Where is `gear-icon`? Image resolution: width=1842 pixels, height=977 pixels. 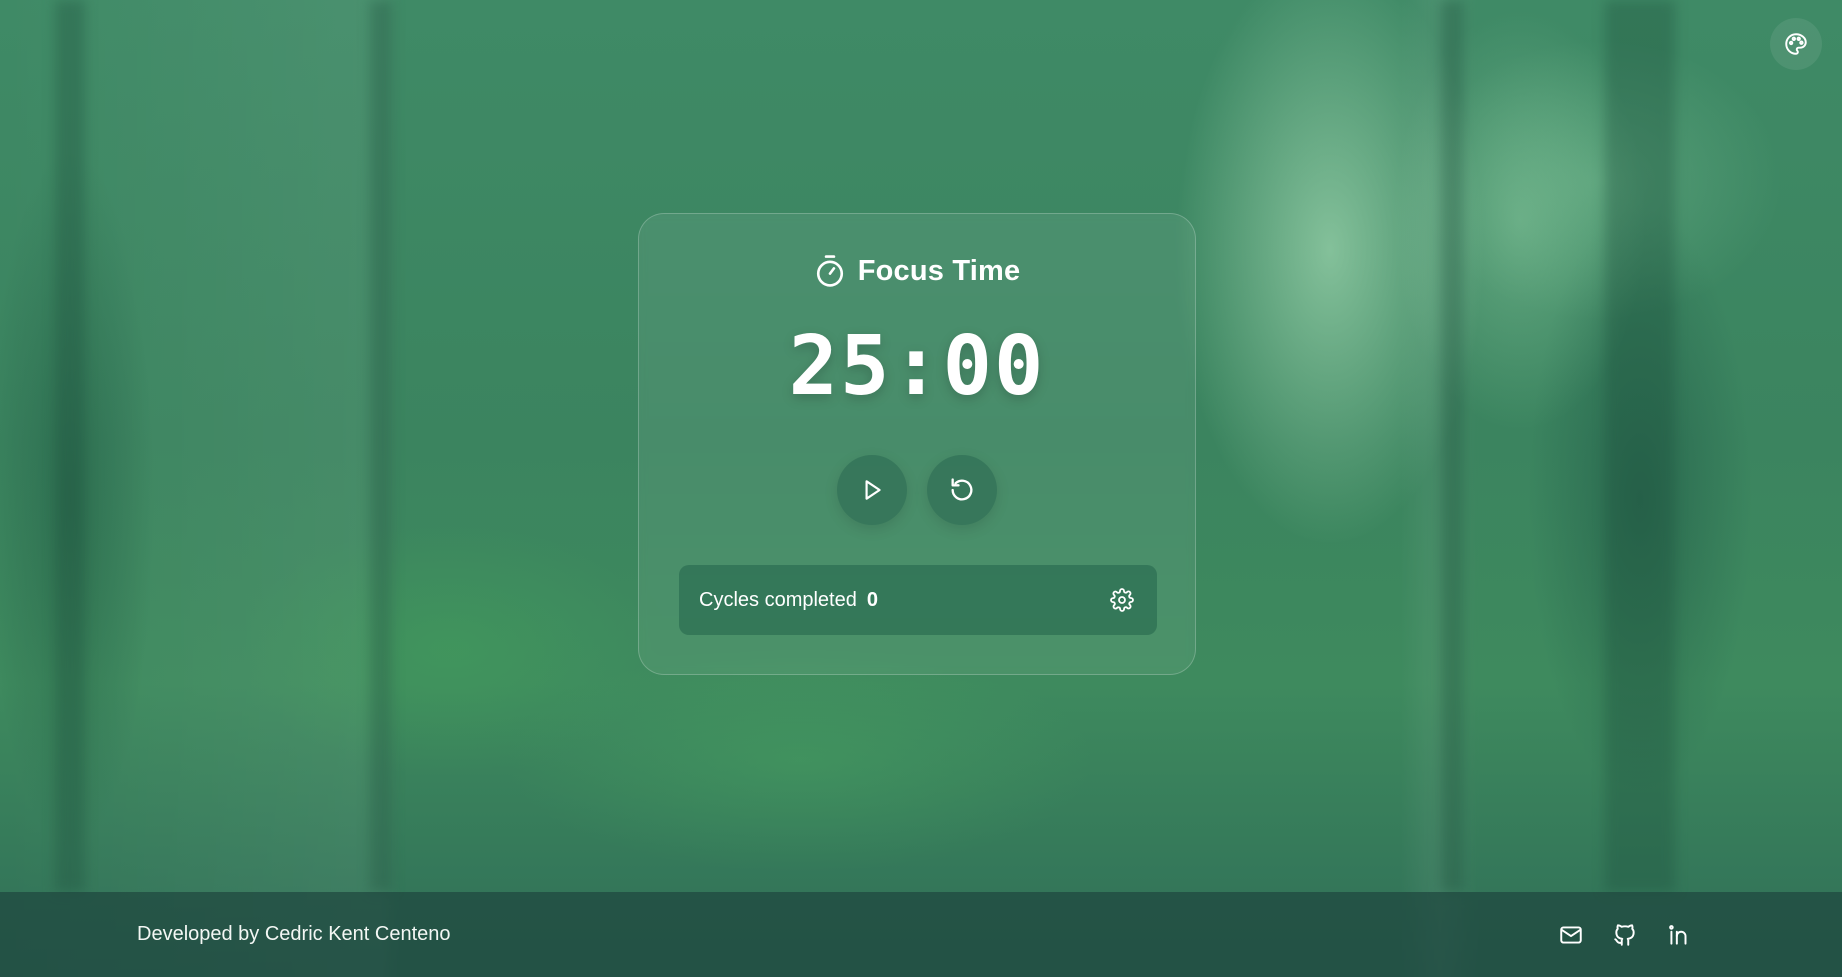 gear-icon is located at coordinates (1122, 600).